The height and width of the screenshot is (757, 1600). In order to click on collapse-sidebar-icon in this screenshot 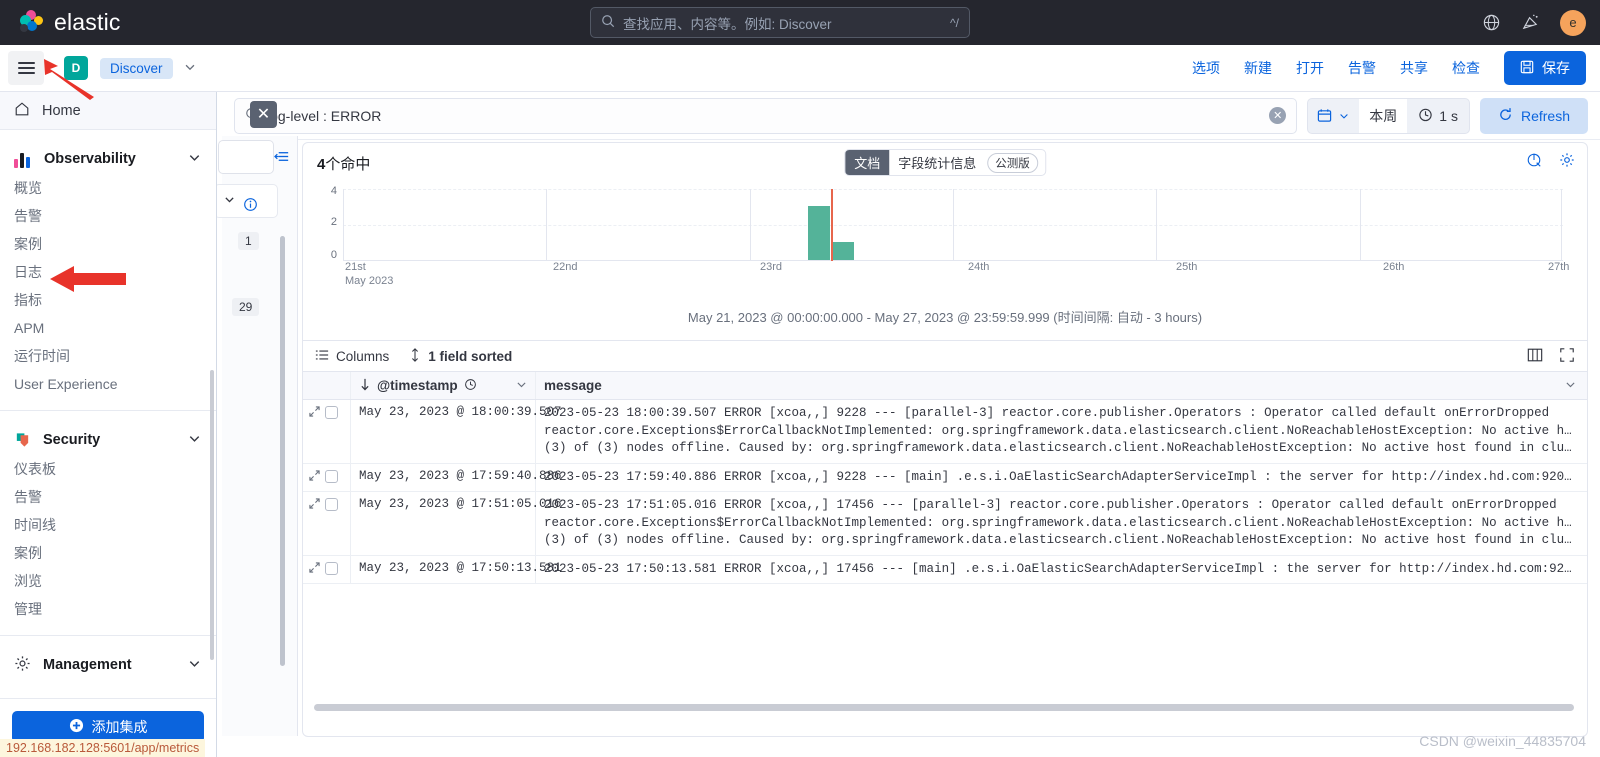, I will do `click(282, 158)`.